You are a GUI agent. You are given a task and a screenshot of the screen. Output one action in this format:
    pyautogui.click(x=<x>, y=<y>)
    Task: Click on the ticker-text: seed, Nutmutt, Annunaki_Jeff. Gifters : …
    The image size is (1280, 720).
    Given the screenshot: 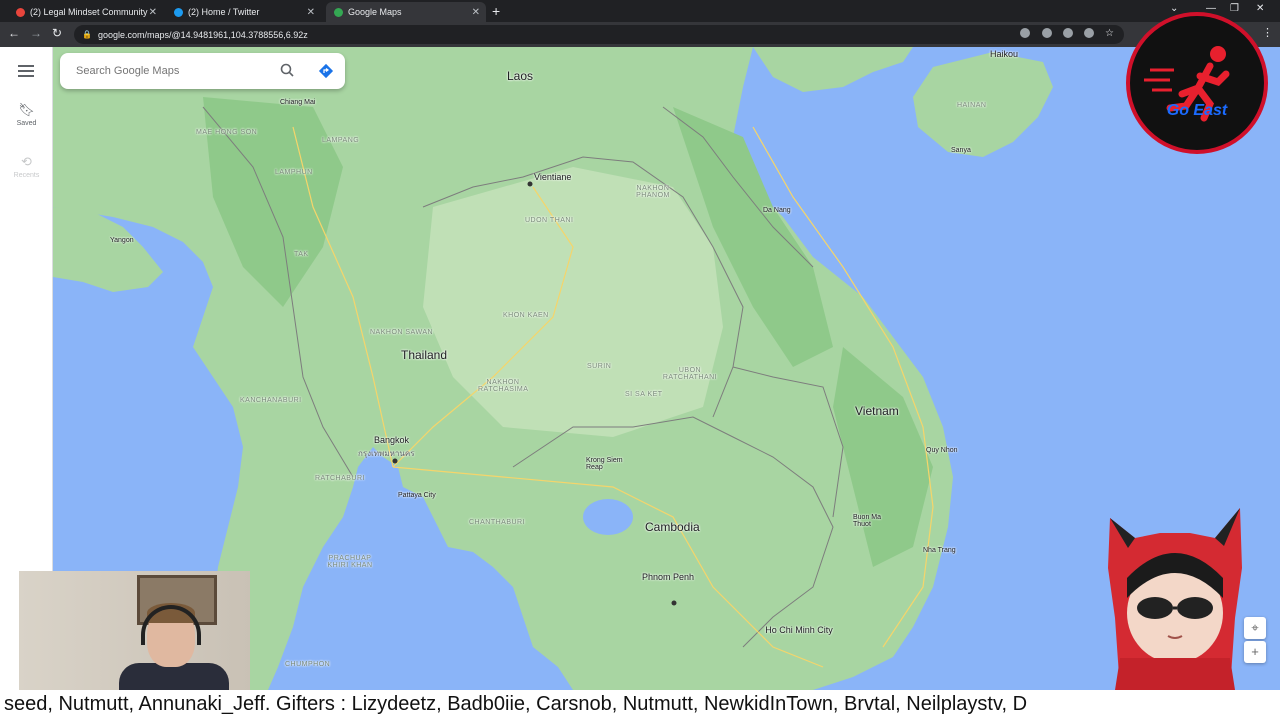 What is the action you would take?
    pyautogui.click(x=516, y=704)
    